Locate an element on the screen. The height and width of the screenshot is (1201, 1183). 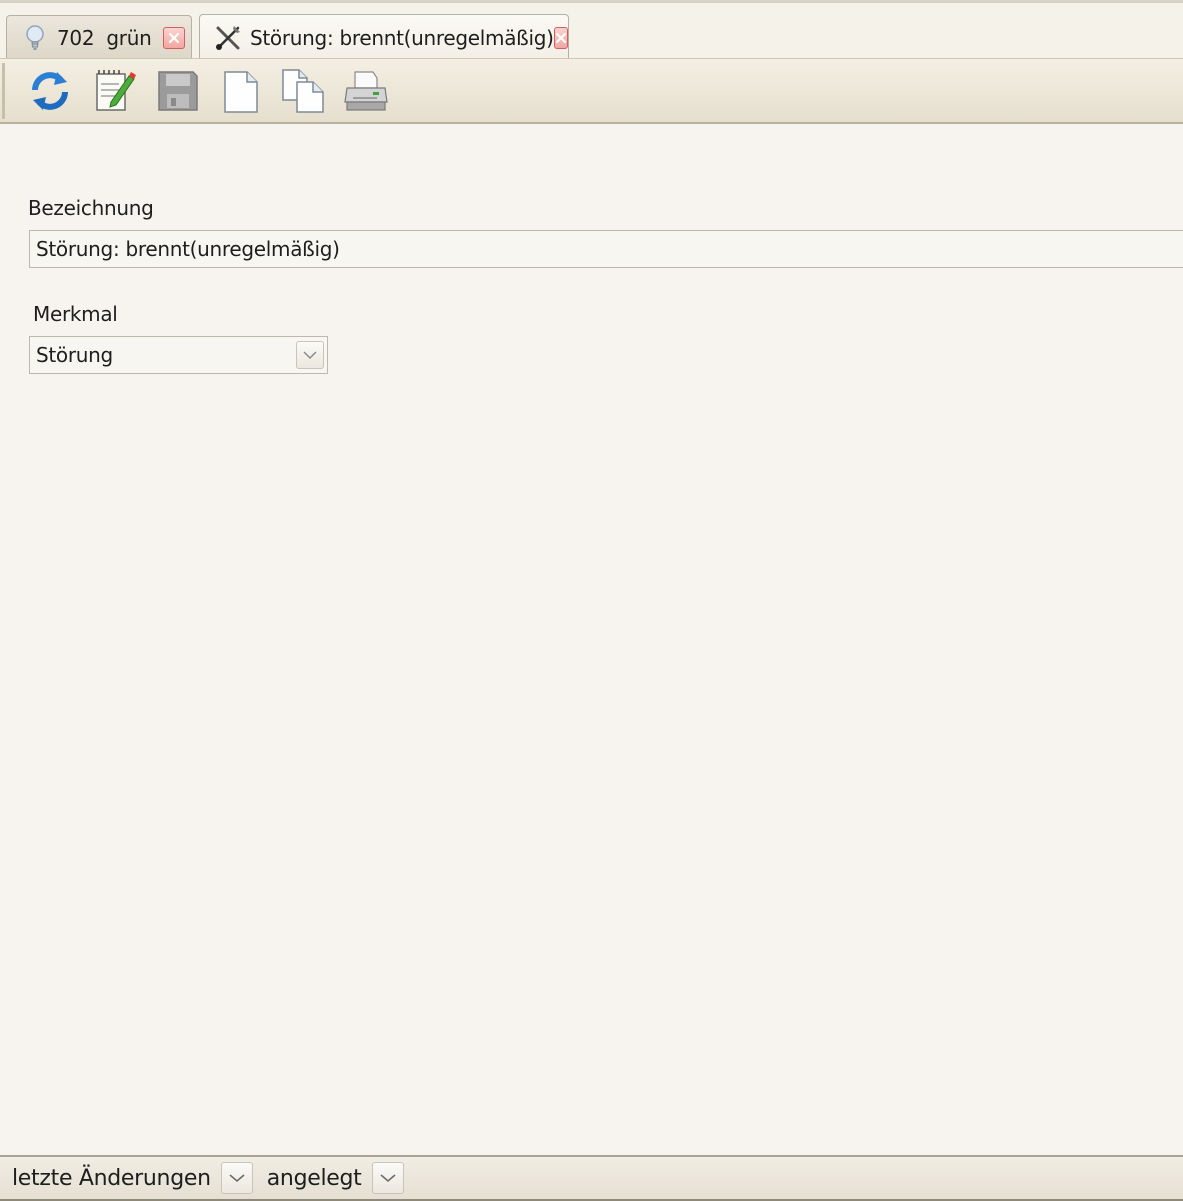
save-icon is located at coordinates (178, 91).